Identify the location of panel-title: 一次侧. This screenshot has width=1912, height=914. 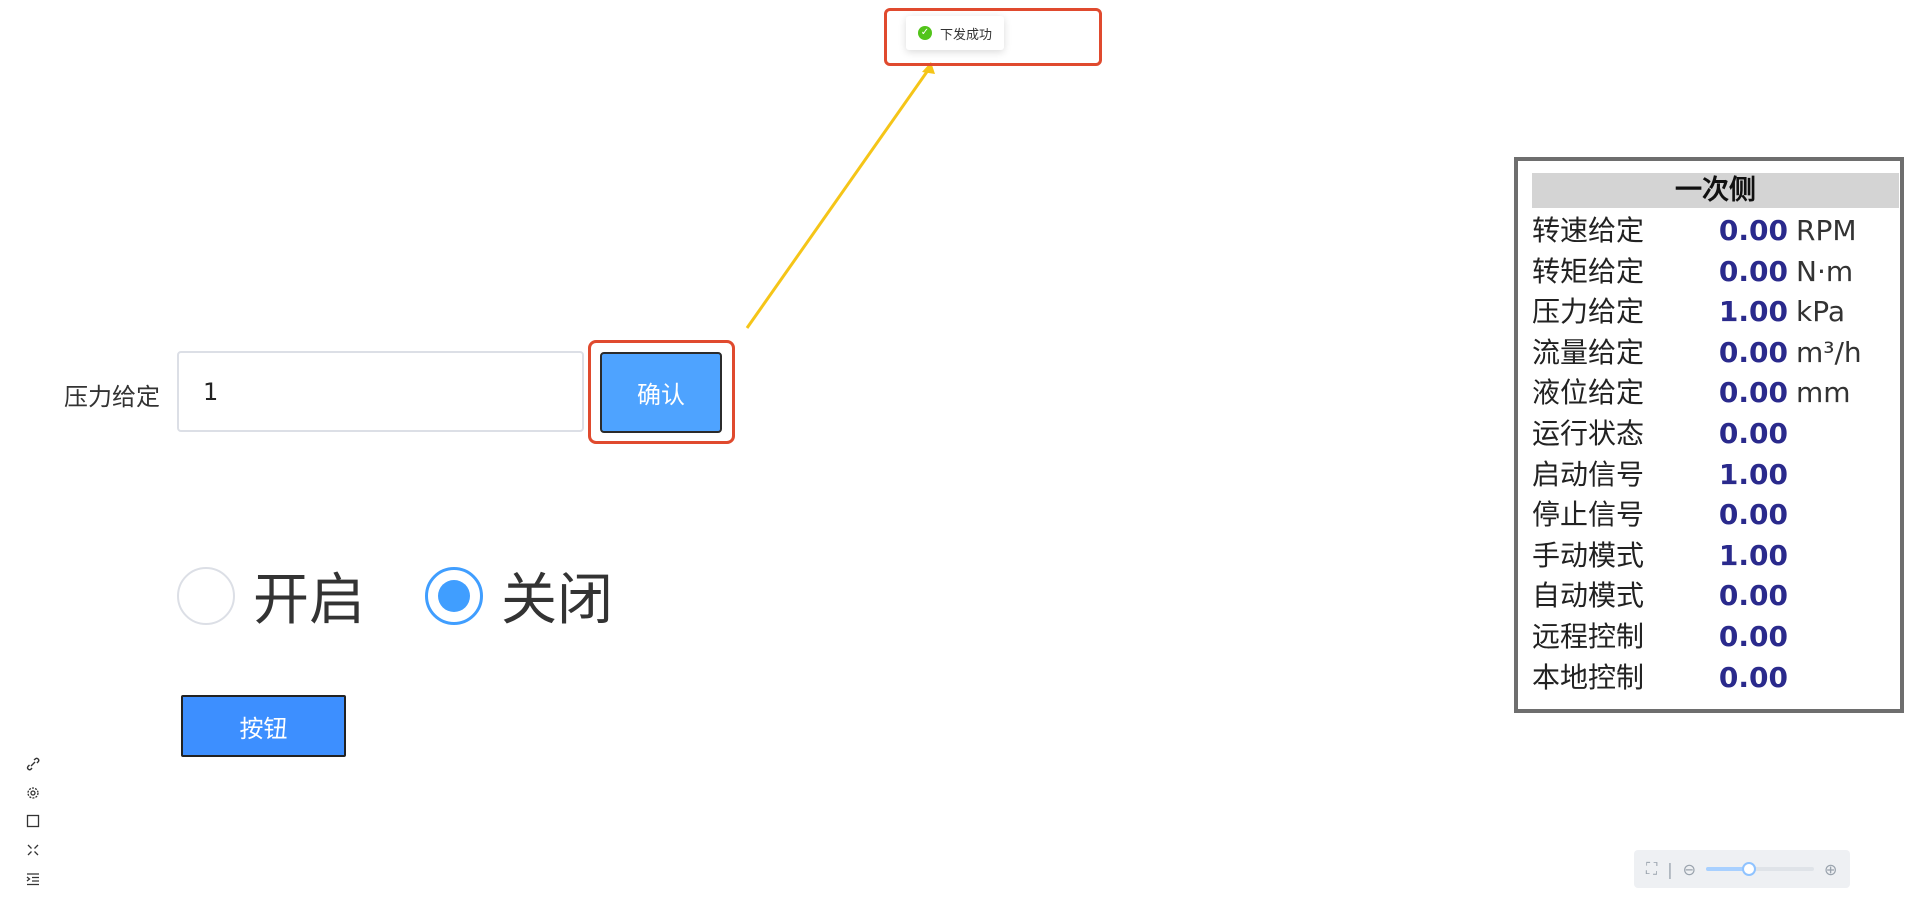
(1715, 190).